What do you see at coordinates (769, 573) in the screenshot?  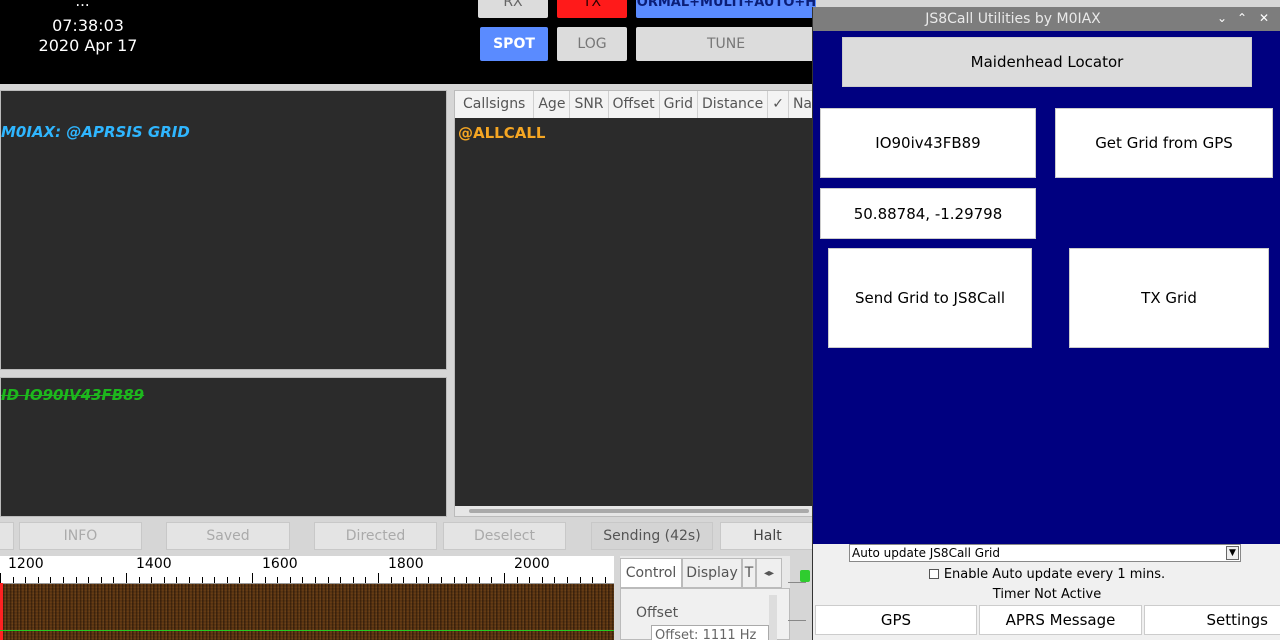 I see `tab-scroll-arrows: ◂▸` at bounding box center [769, 573].